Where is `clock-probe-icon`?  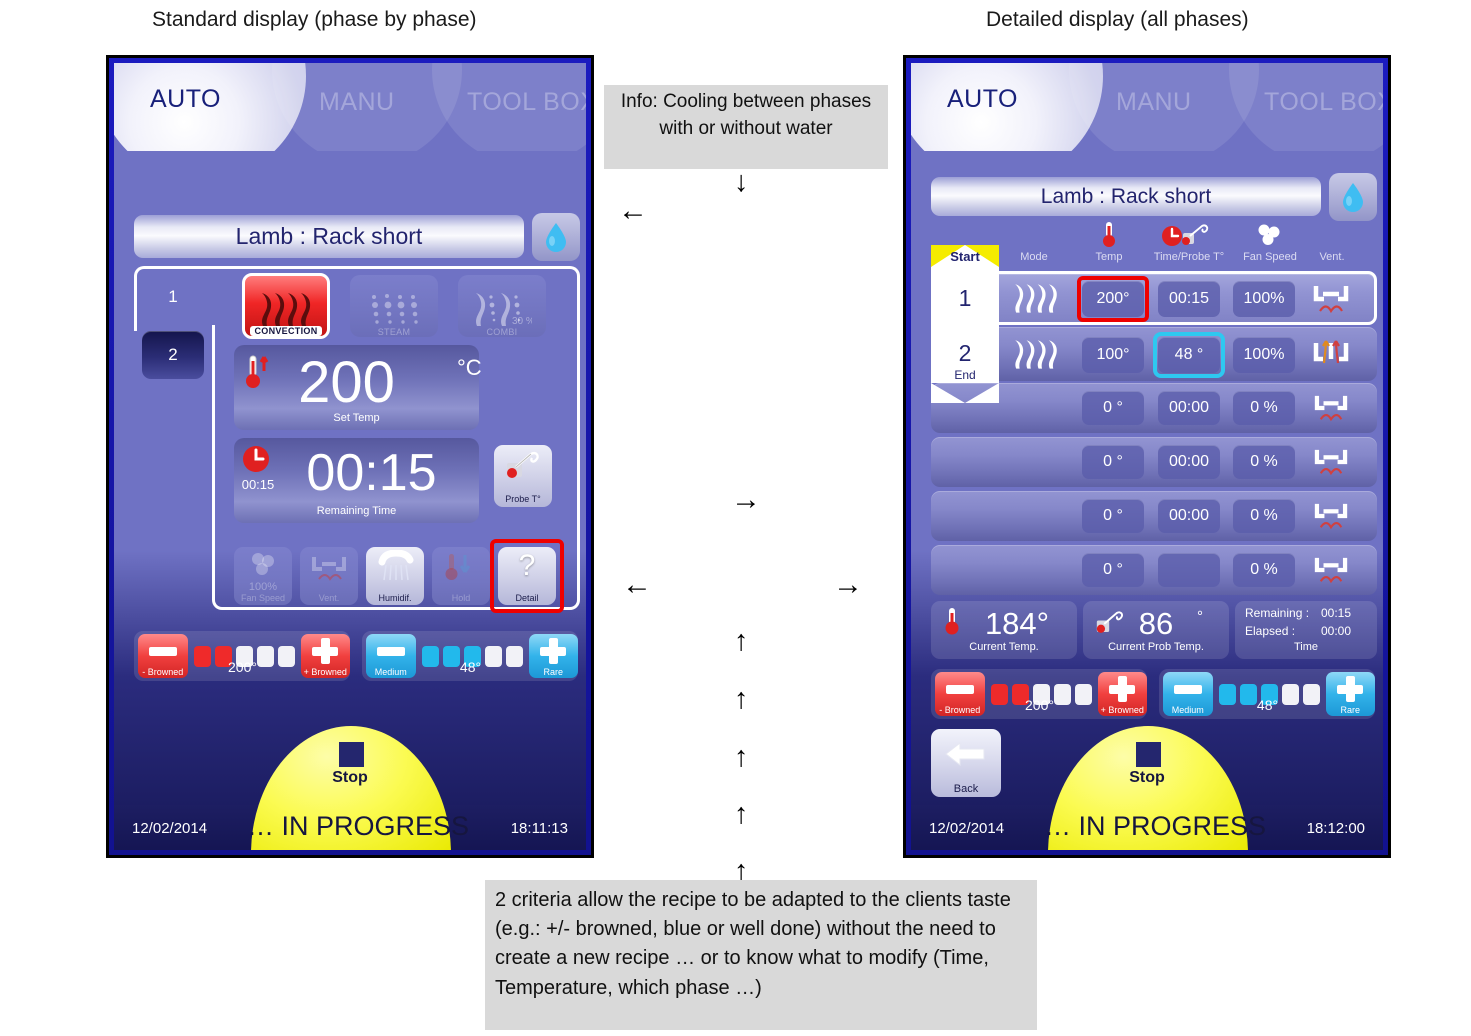
clock-probe-icon is located at coordinates (1185, 235).